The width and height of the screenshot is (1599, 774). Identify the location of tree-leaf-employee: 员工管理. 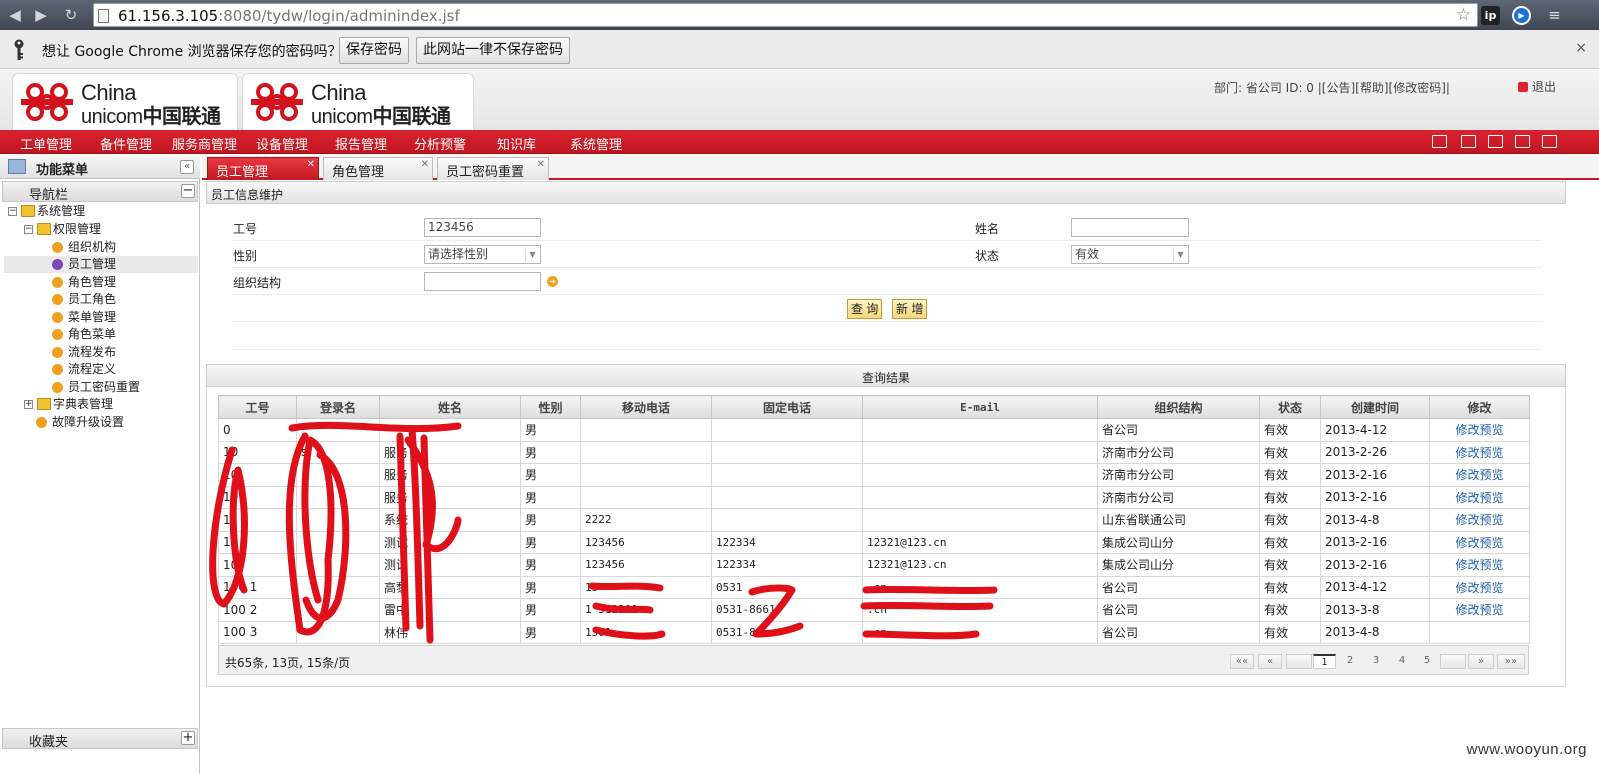
(101, 264).